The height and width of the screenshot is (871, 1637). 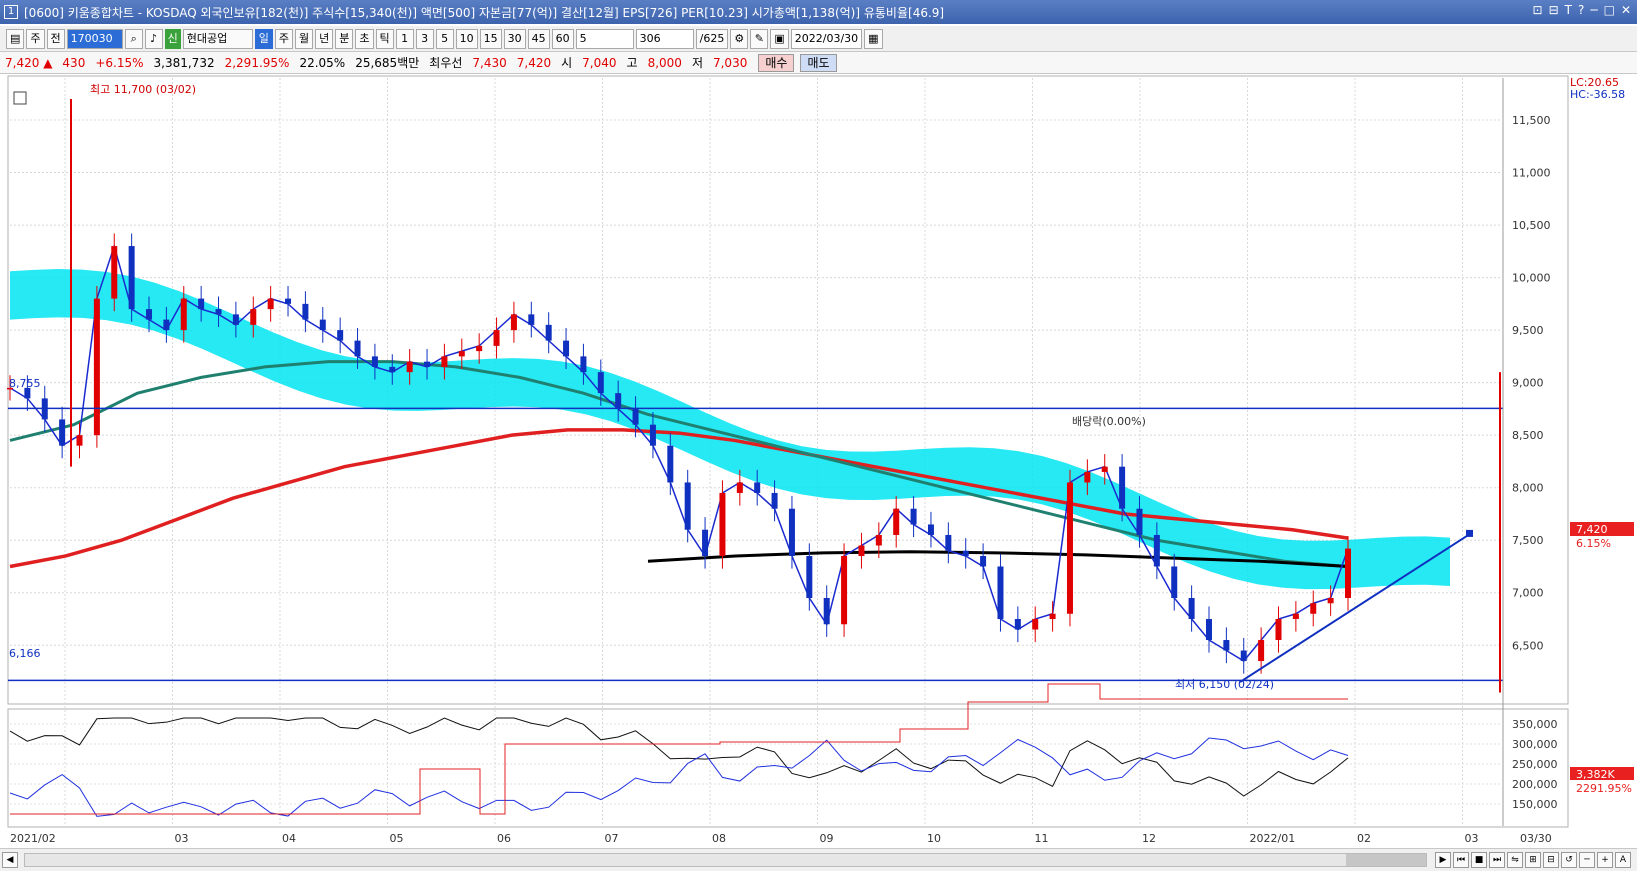 I want to click on indicator-tick-label: 250,000, so click(x=1535, y=764).